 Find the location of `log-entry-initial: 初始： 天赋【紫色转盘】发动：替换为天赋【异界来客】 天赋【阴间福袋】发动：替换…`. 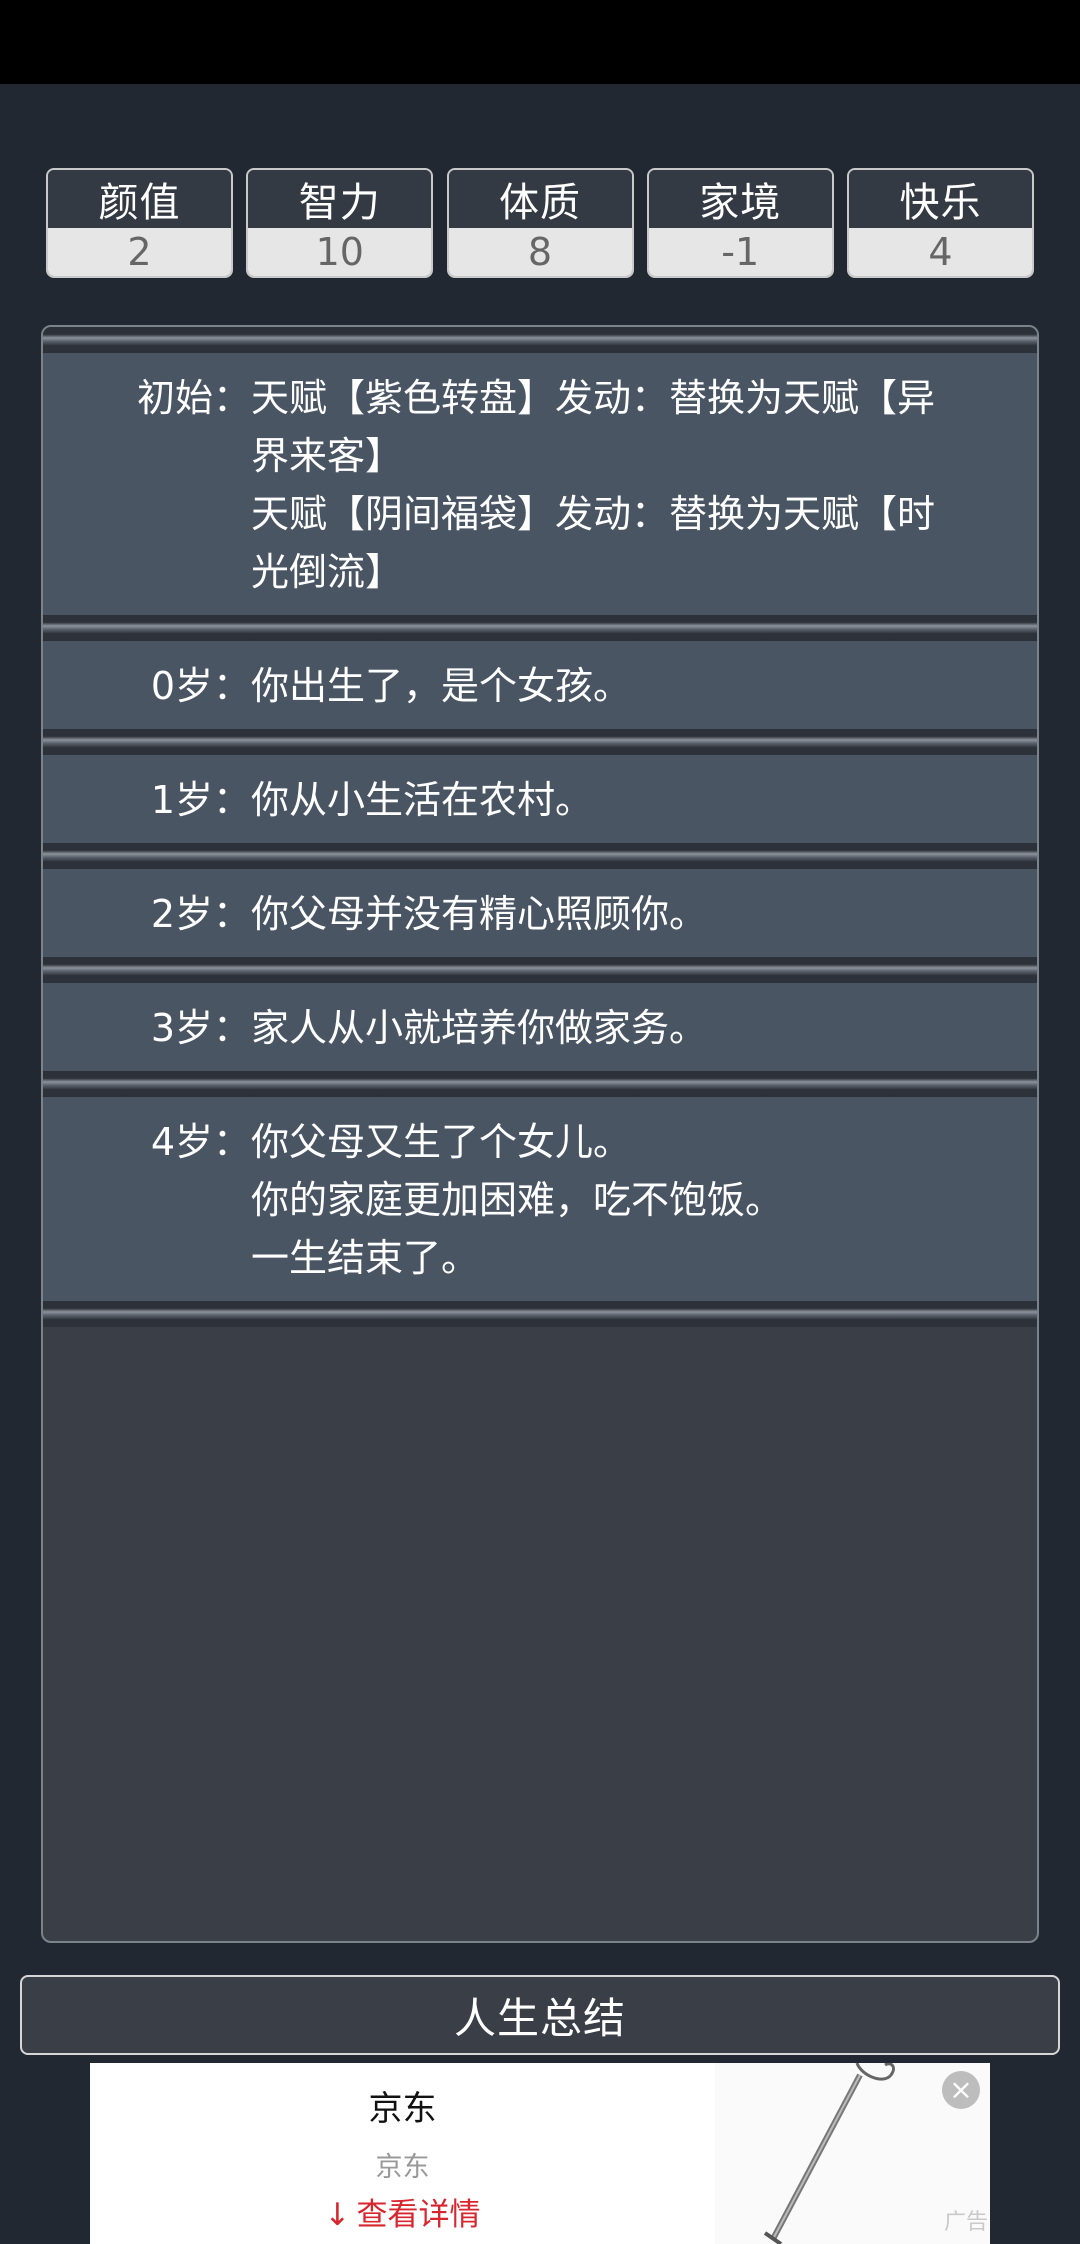

log-entry-initial: 初始： 天赋【紫色转盘】发动：替换为天赋【异界来客】 天赋【阴间福袋】发动：替换… is located at coordinates (540, 484).